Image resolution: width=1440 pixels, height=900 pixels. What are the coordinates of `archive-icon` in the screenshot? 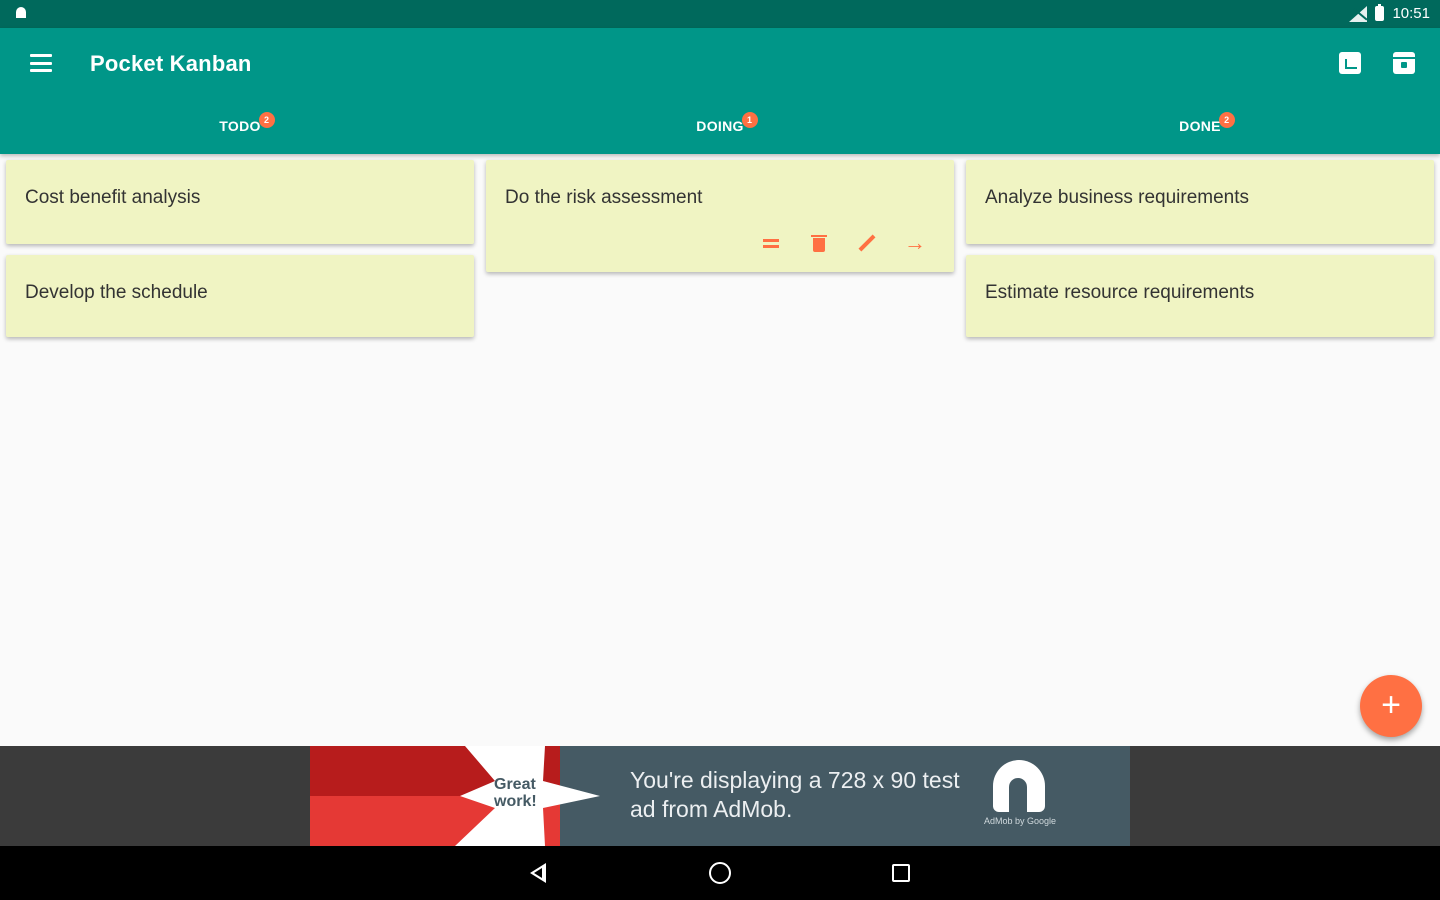 It's located at (1404, 63).